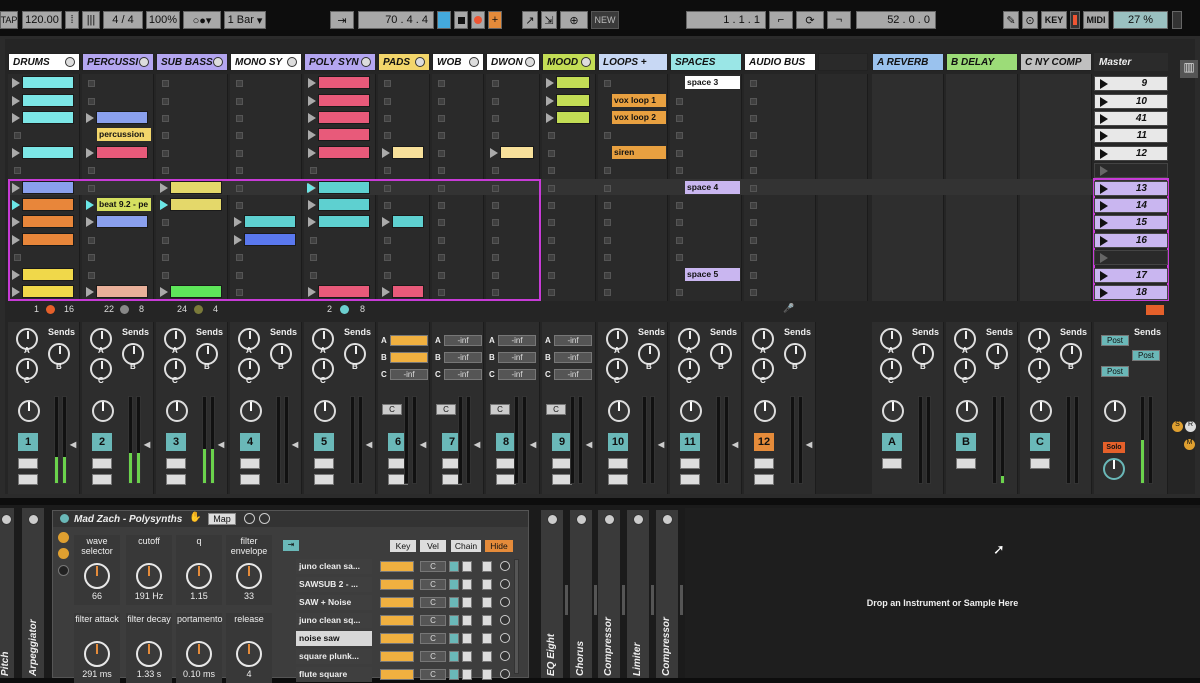 The height and width of the screenshot is (683, 1200). I want to click on return-activator: B, so click(966, 442).